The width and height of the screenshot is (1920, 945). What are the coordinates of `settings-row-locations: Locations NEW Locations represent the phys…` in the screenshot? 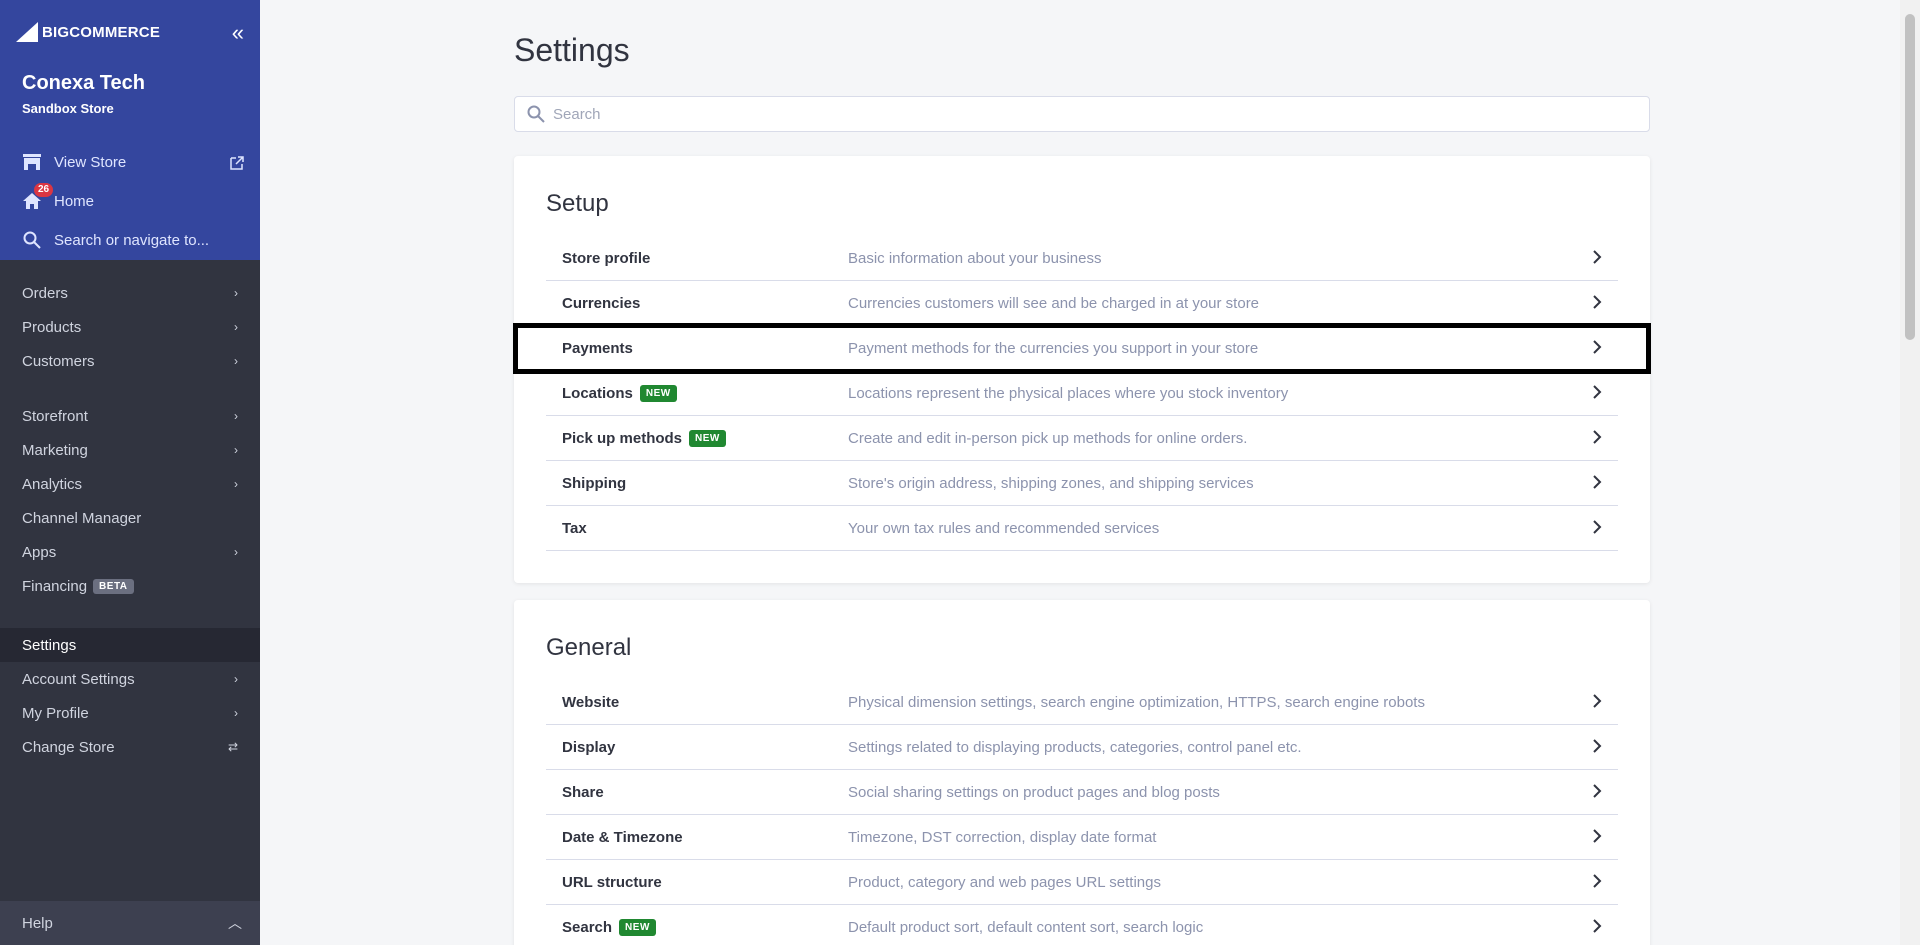 It's located at (1082, 393).